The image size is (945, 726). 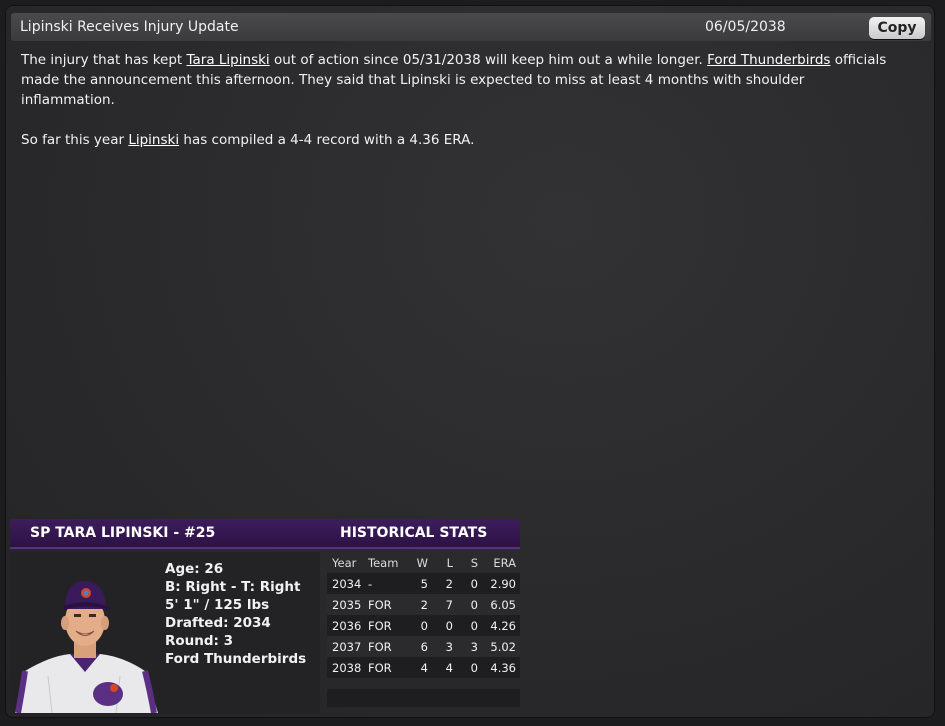 What do you see at coordinates (347, 646) in the screenshot?
I see `cell-year: 2037` at bounding box center [347, 646].